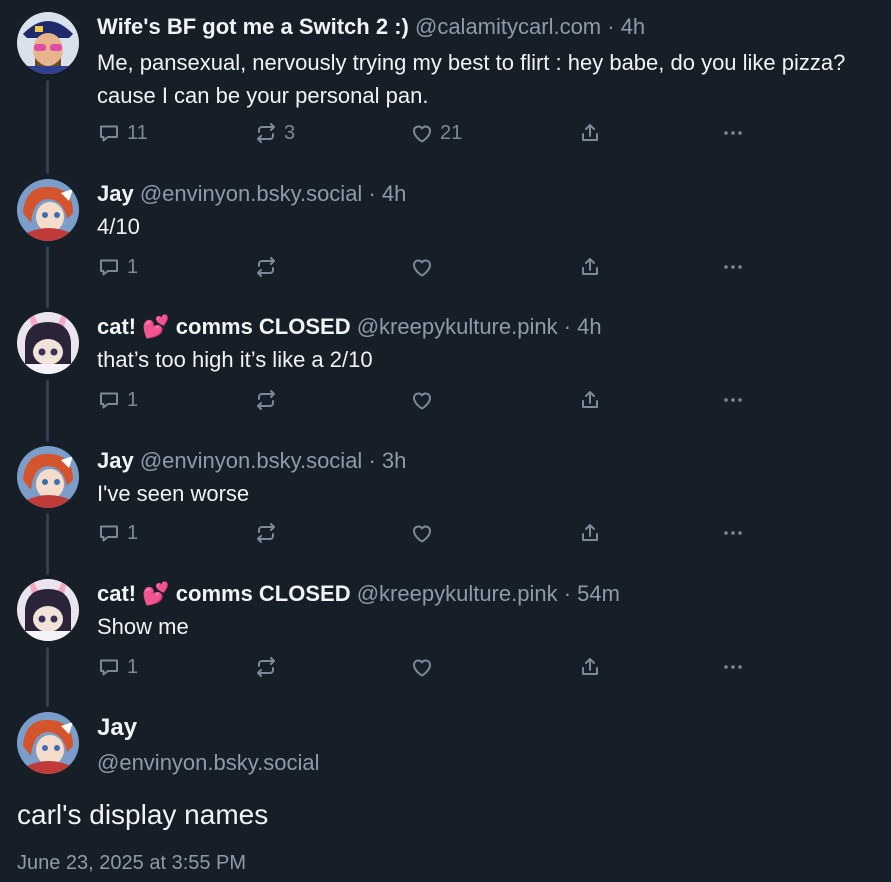  Describe the element at coordinates (122, 133) in the screenshot. I see `reply-button: 11` at that location.